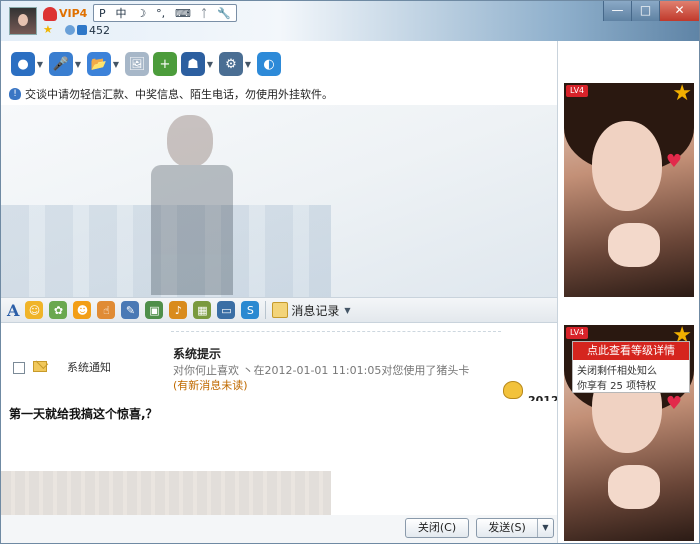  I want to click on my-show-photo: LV4 ★ ♥ 点此查看等级详情 关闭剩仟相处知么 你享有 25 项特权, so click(629, 433).